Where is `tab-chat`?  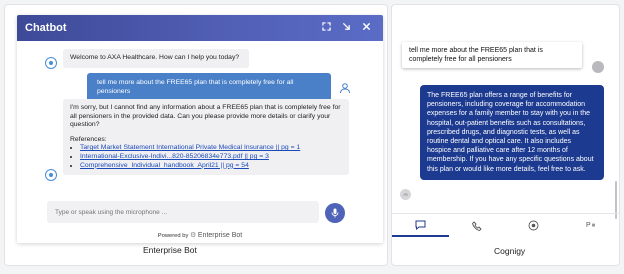 tab-chat is located at coordinates (420, 225).